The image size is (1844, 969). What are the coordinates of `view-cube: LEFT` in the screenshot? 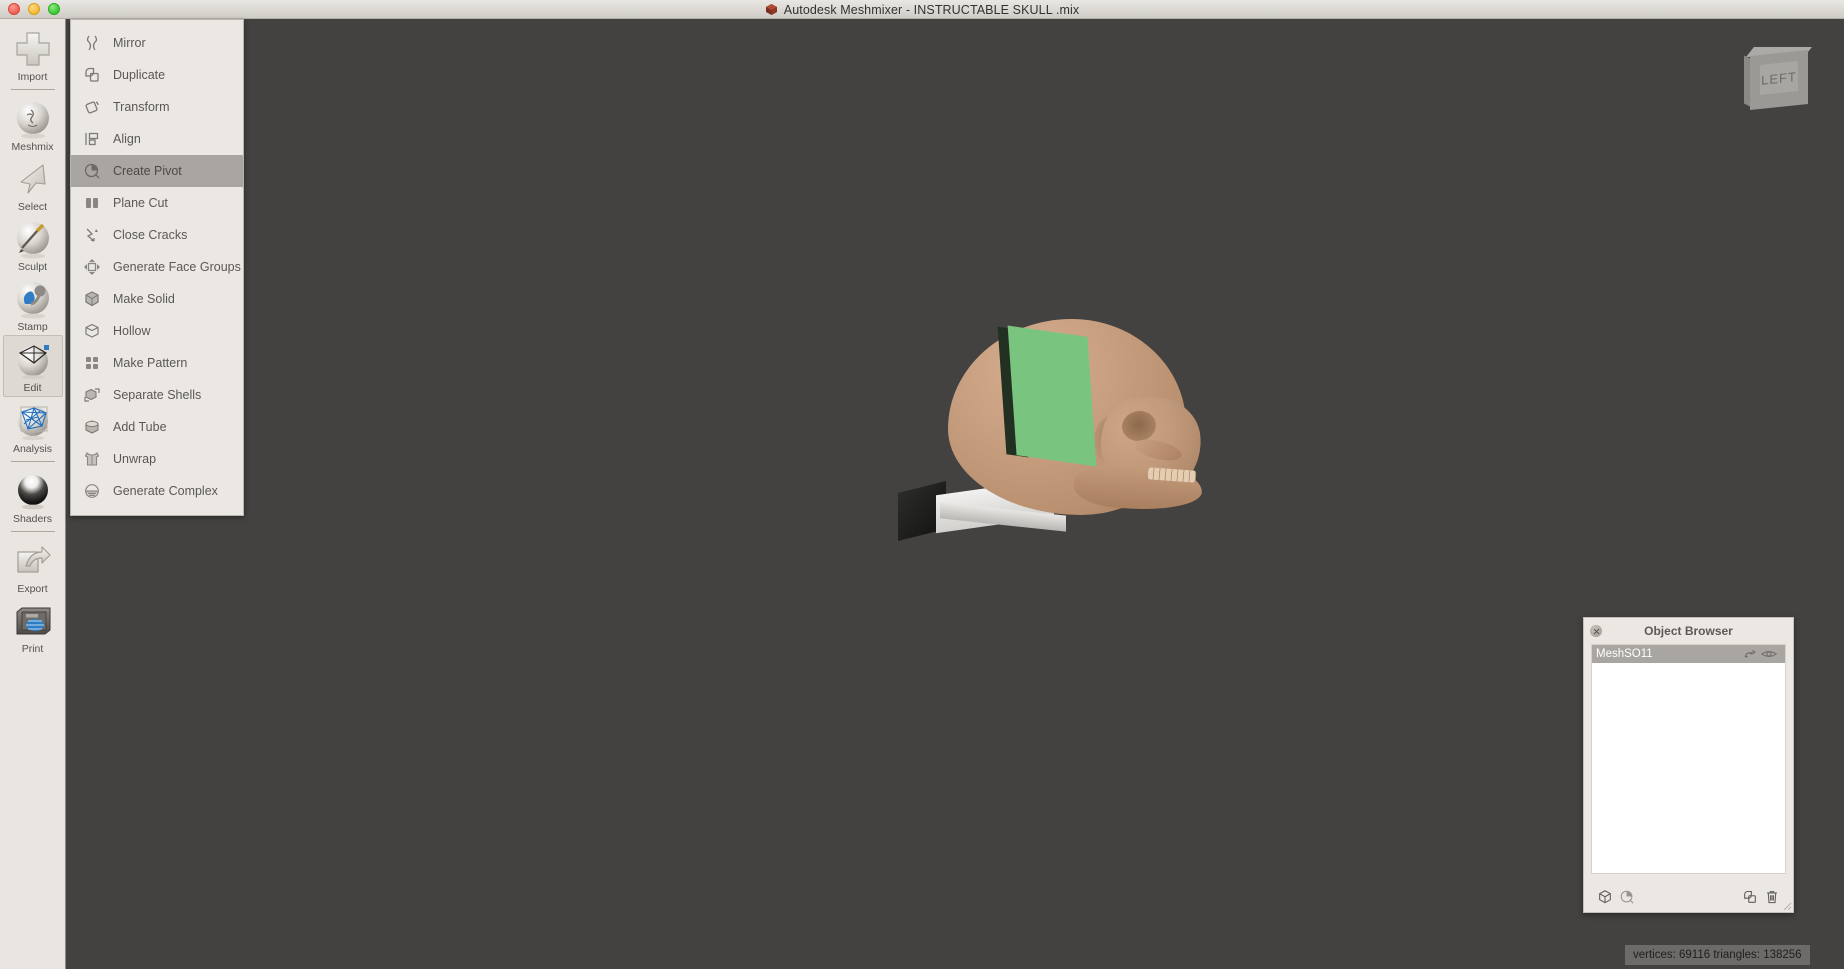 It's located at (1783, 79).